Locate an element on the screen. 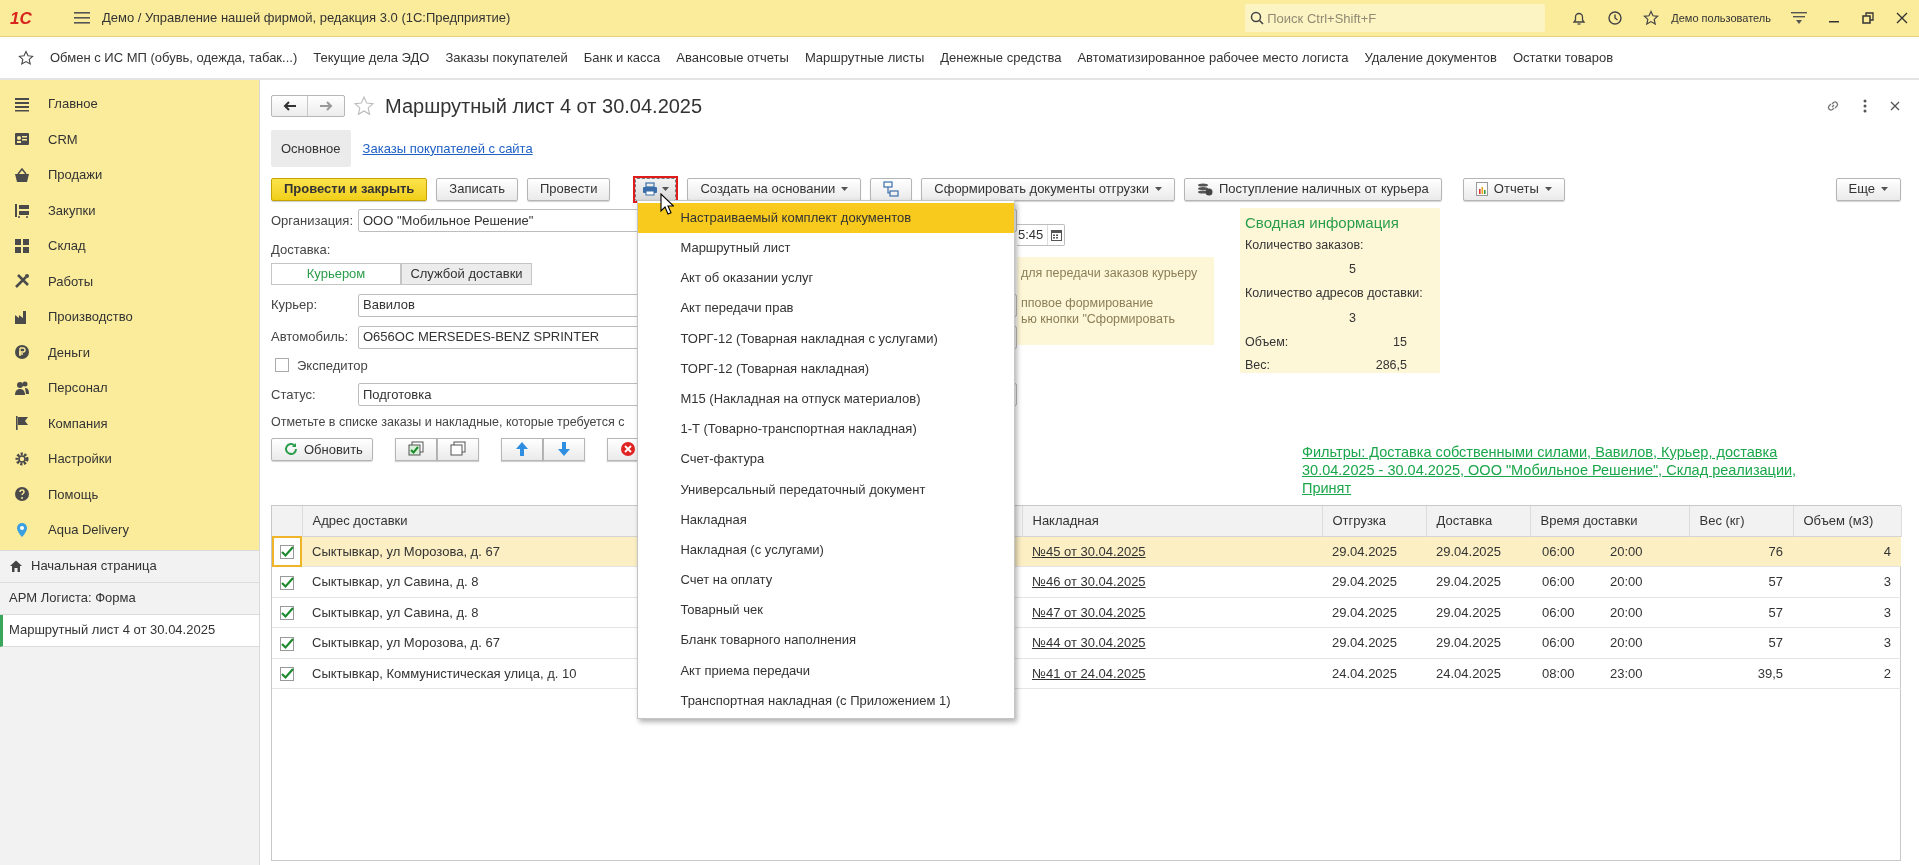  note-text: для передачи заказов курьеру is located at coordinates (1110, 273).